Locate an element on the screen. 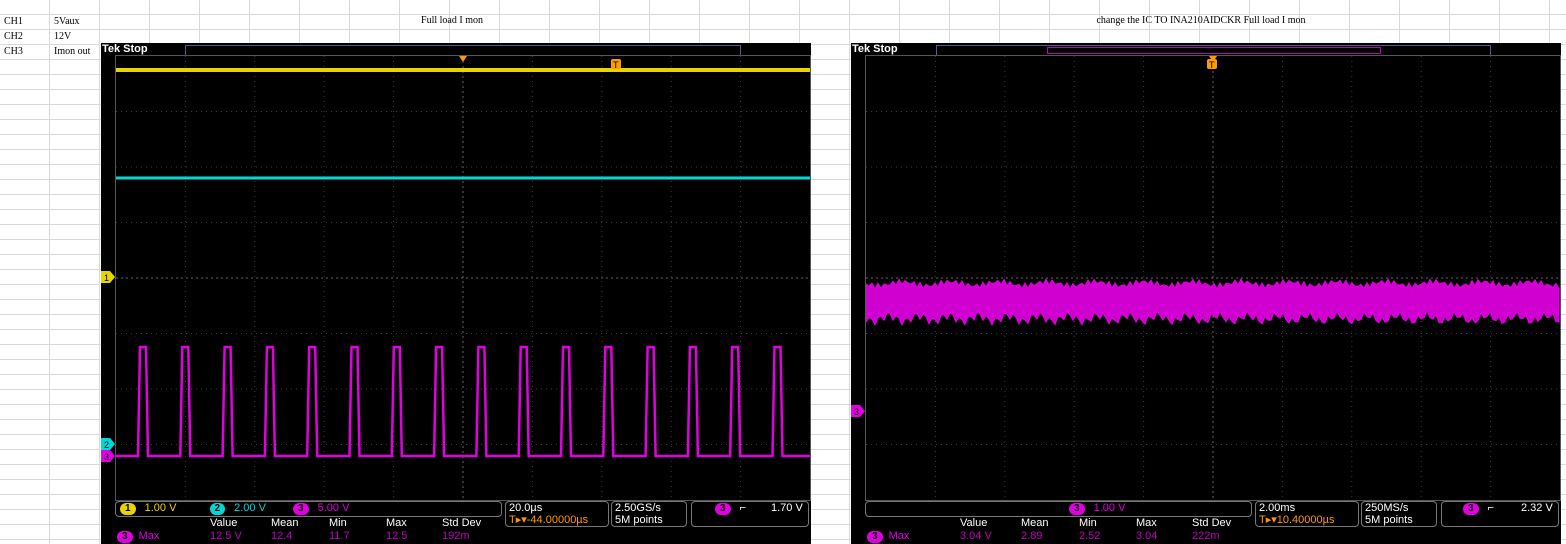 Image resolution: width=1566 pixels, height=544 pixels. cell-ch2-desc: 12V is located at coordinates (62, 36).